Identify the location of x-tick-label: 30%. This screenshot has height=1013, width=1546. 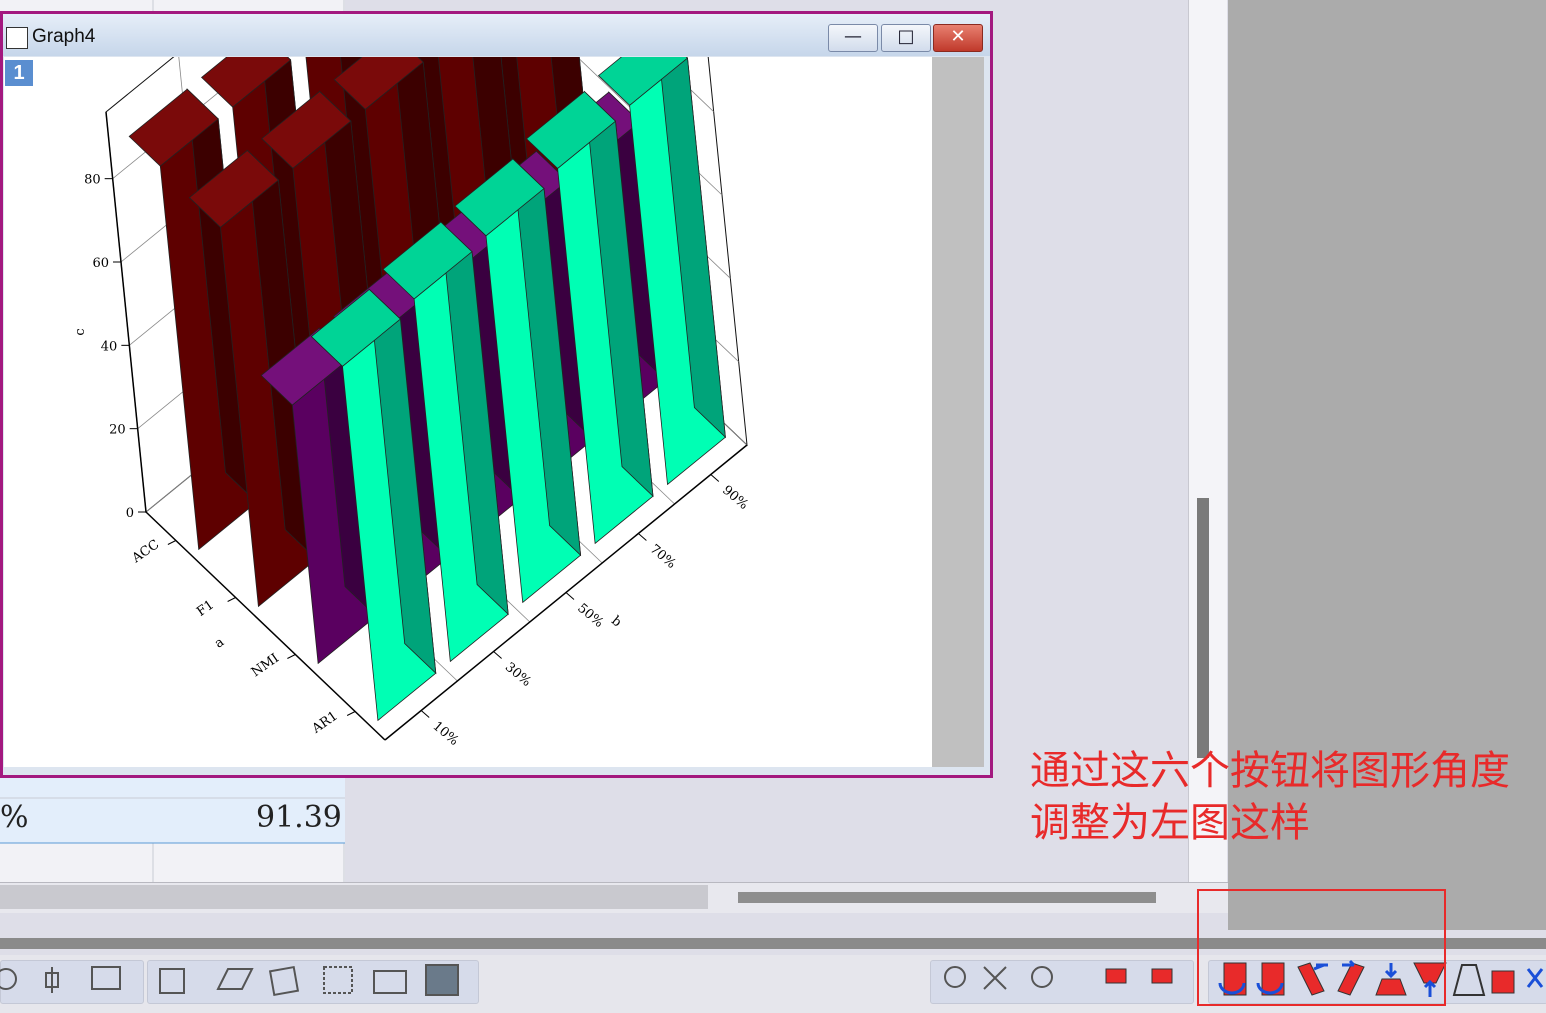
(518, 675).